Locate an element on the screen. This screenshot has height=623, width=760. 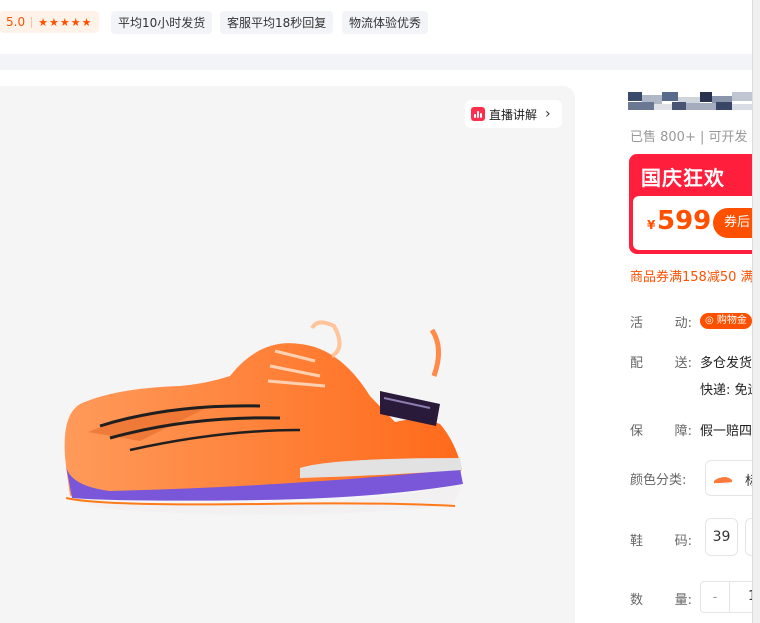
shop-rating: 5.0 ★ ★ ★ ★ ★ is located at coordinates (50, 22).